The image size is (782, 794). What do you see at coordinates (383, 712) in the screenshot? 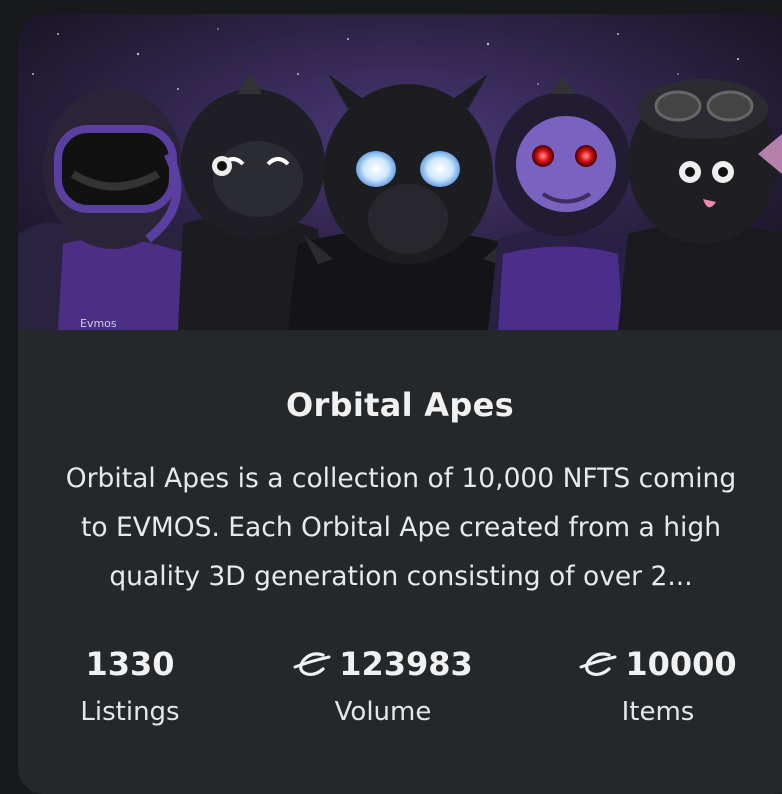
I see `volume-label: Volume` at bounding box center [383, 712].